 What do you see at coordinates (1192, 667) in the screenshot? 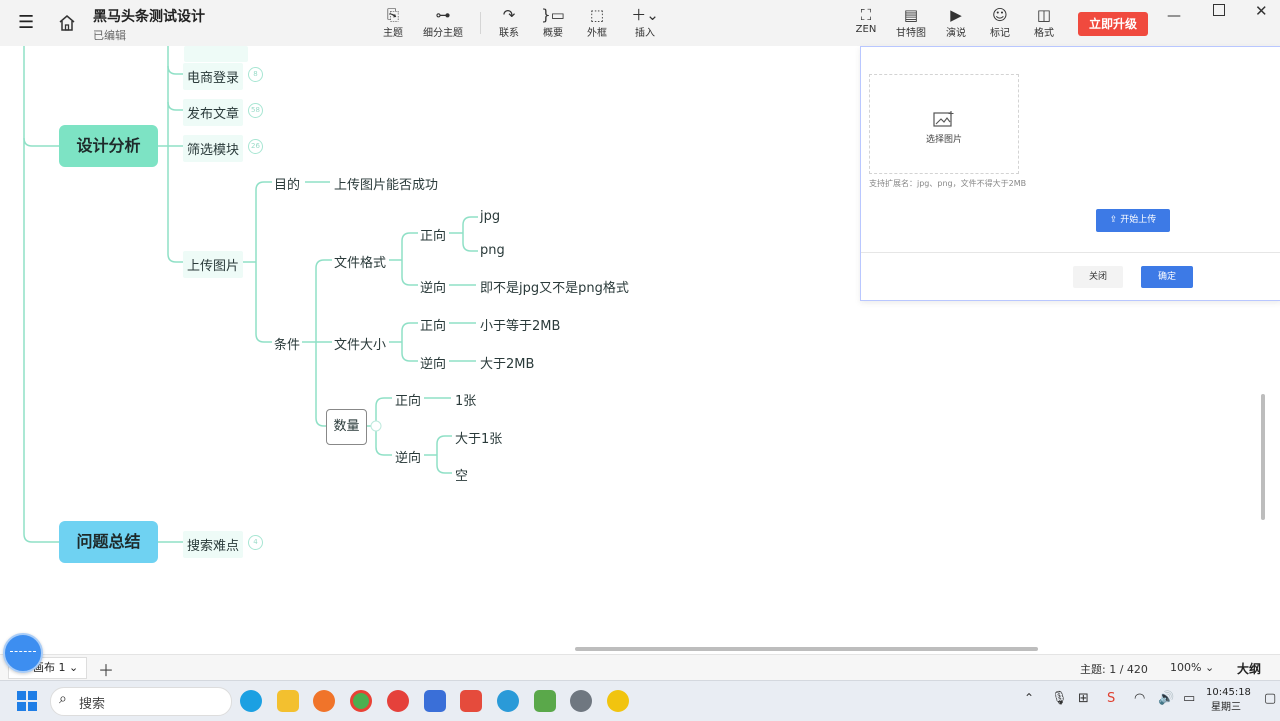
I see `zoom-select: 100% ⌄` at bounding box center [1192, 667].